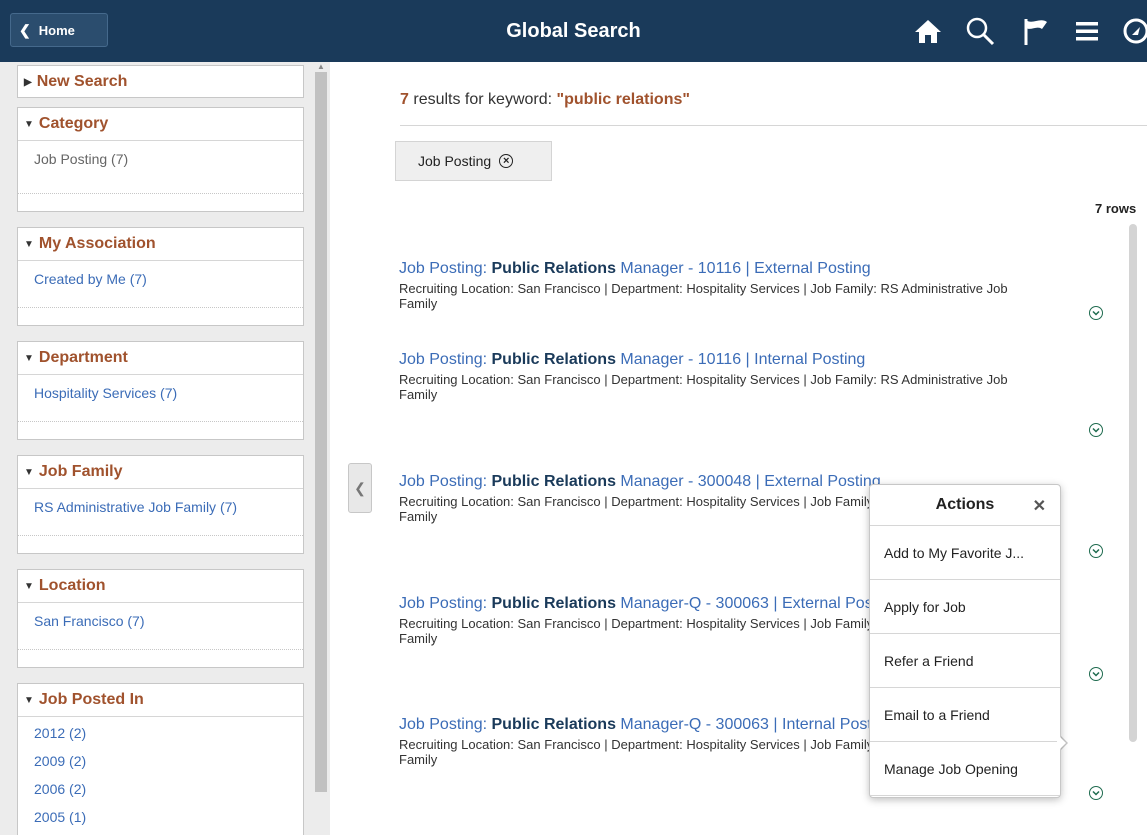 The width and height of the screenshot is (1147, 835). Describe the element at coordinates (965, 661) in the screenshot. I see `action-refer-friend: Refer a Friend` at that location.